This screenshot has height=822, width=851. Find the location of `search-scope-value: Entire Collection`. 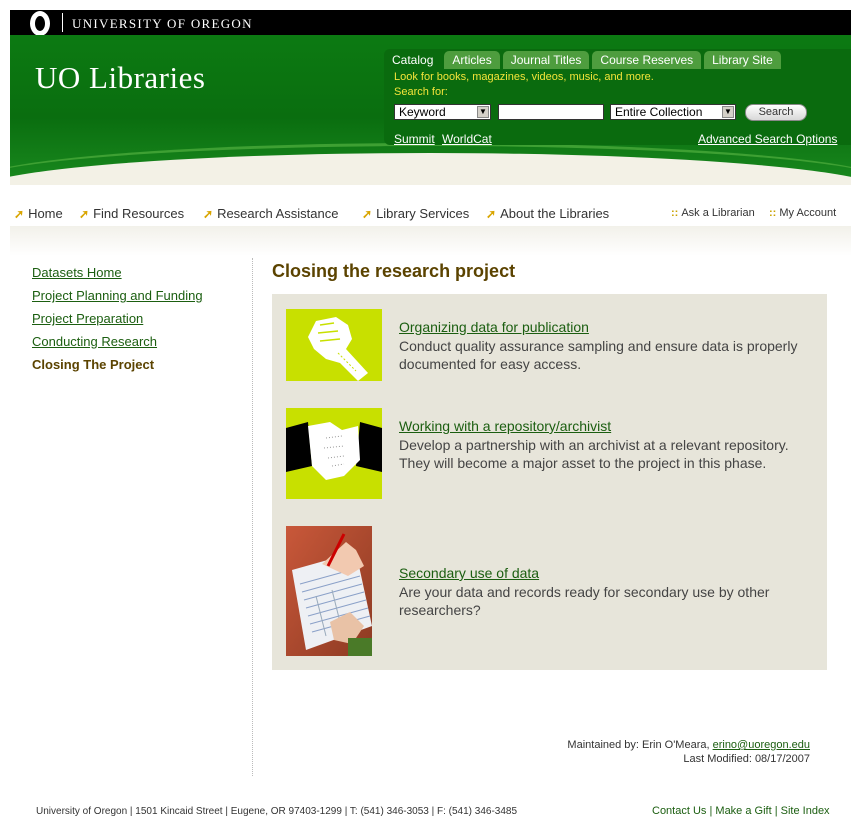

search-scope-value: Entire Collection is located at coordinates (659, 112).